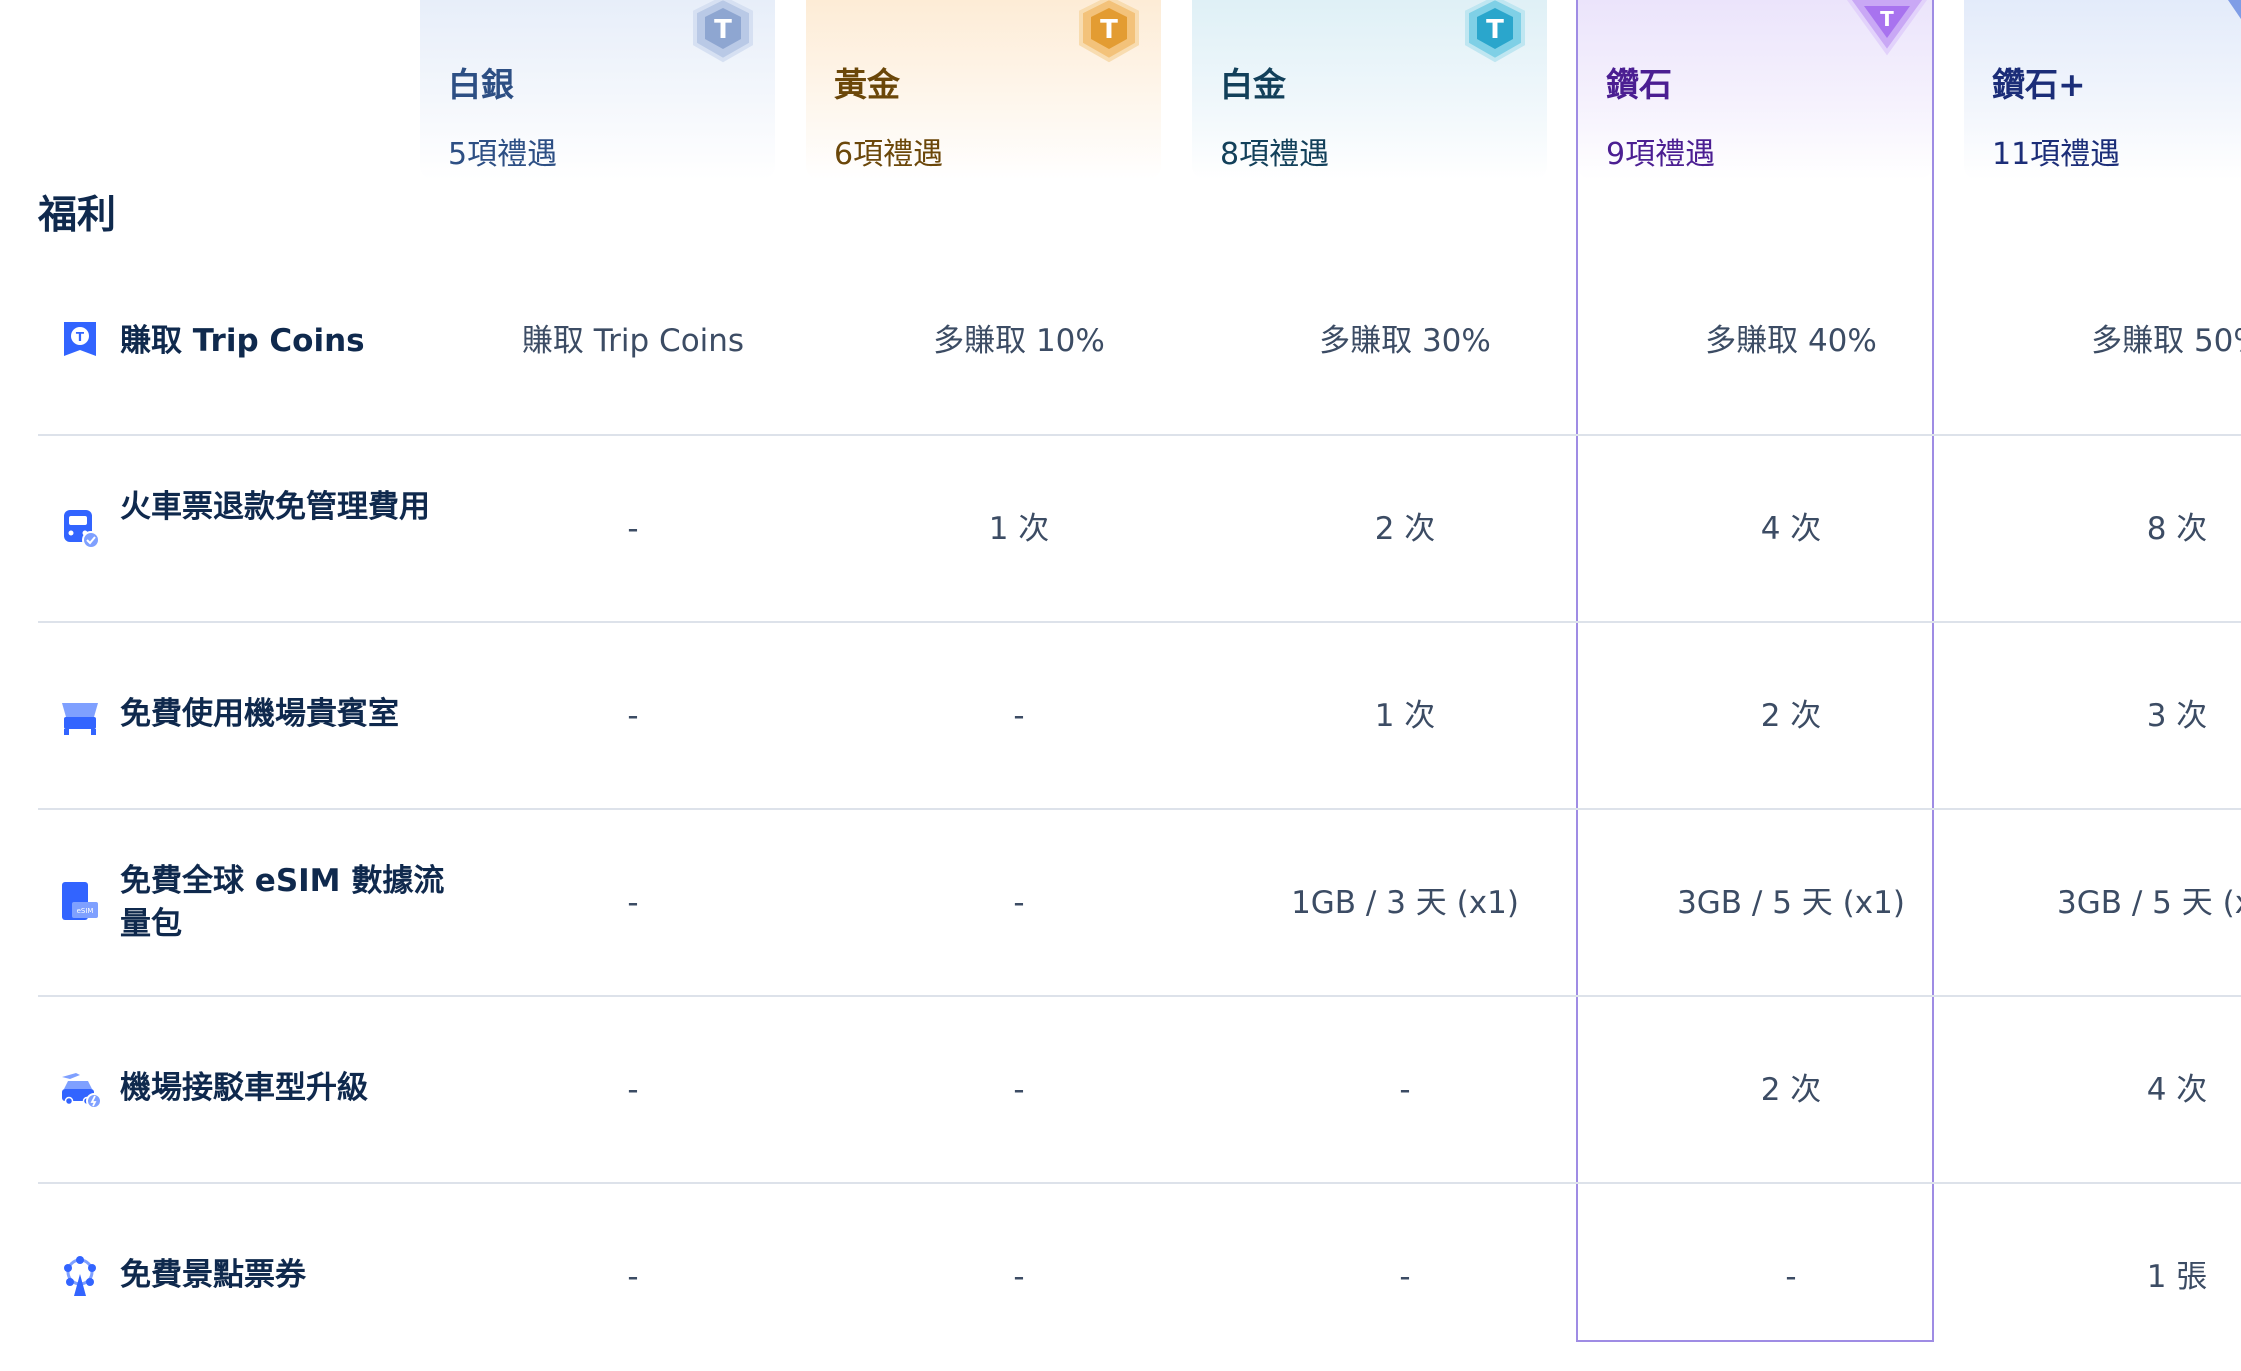 The height and width of the screenshot is (1371, 2241). What do you see at coordinates (80, 1276) in the screenshot?
I see `attraction-ticket-icon` at bounding box center [80, 1276].